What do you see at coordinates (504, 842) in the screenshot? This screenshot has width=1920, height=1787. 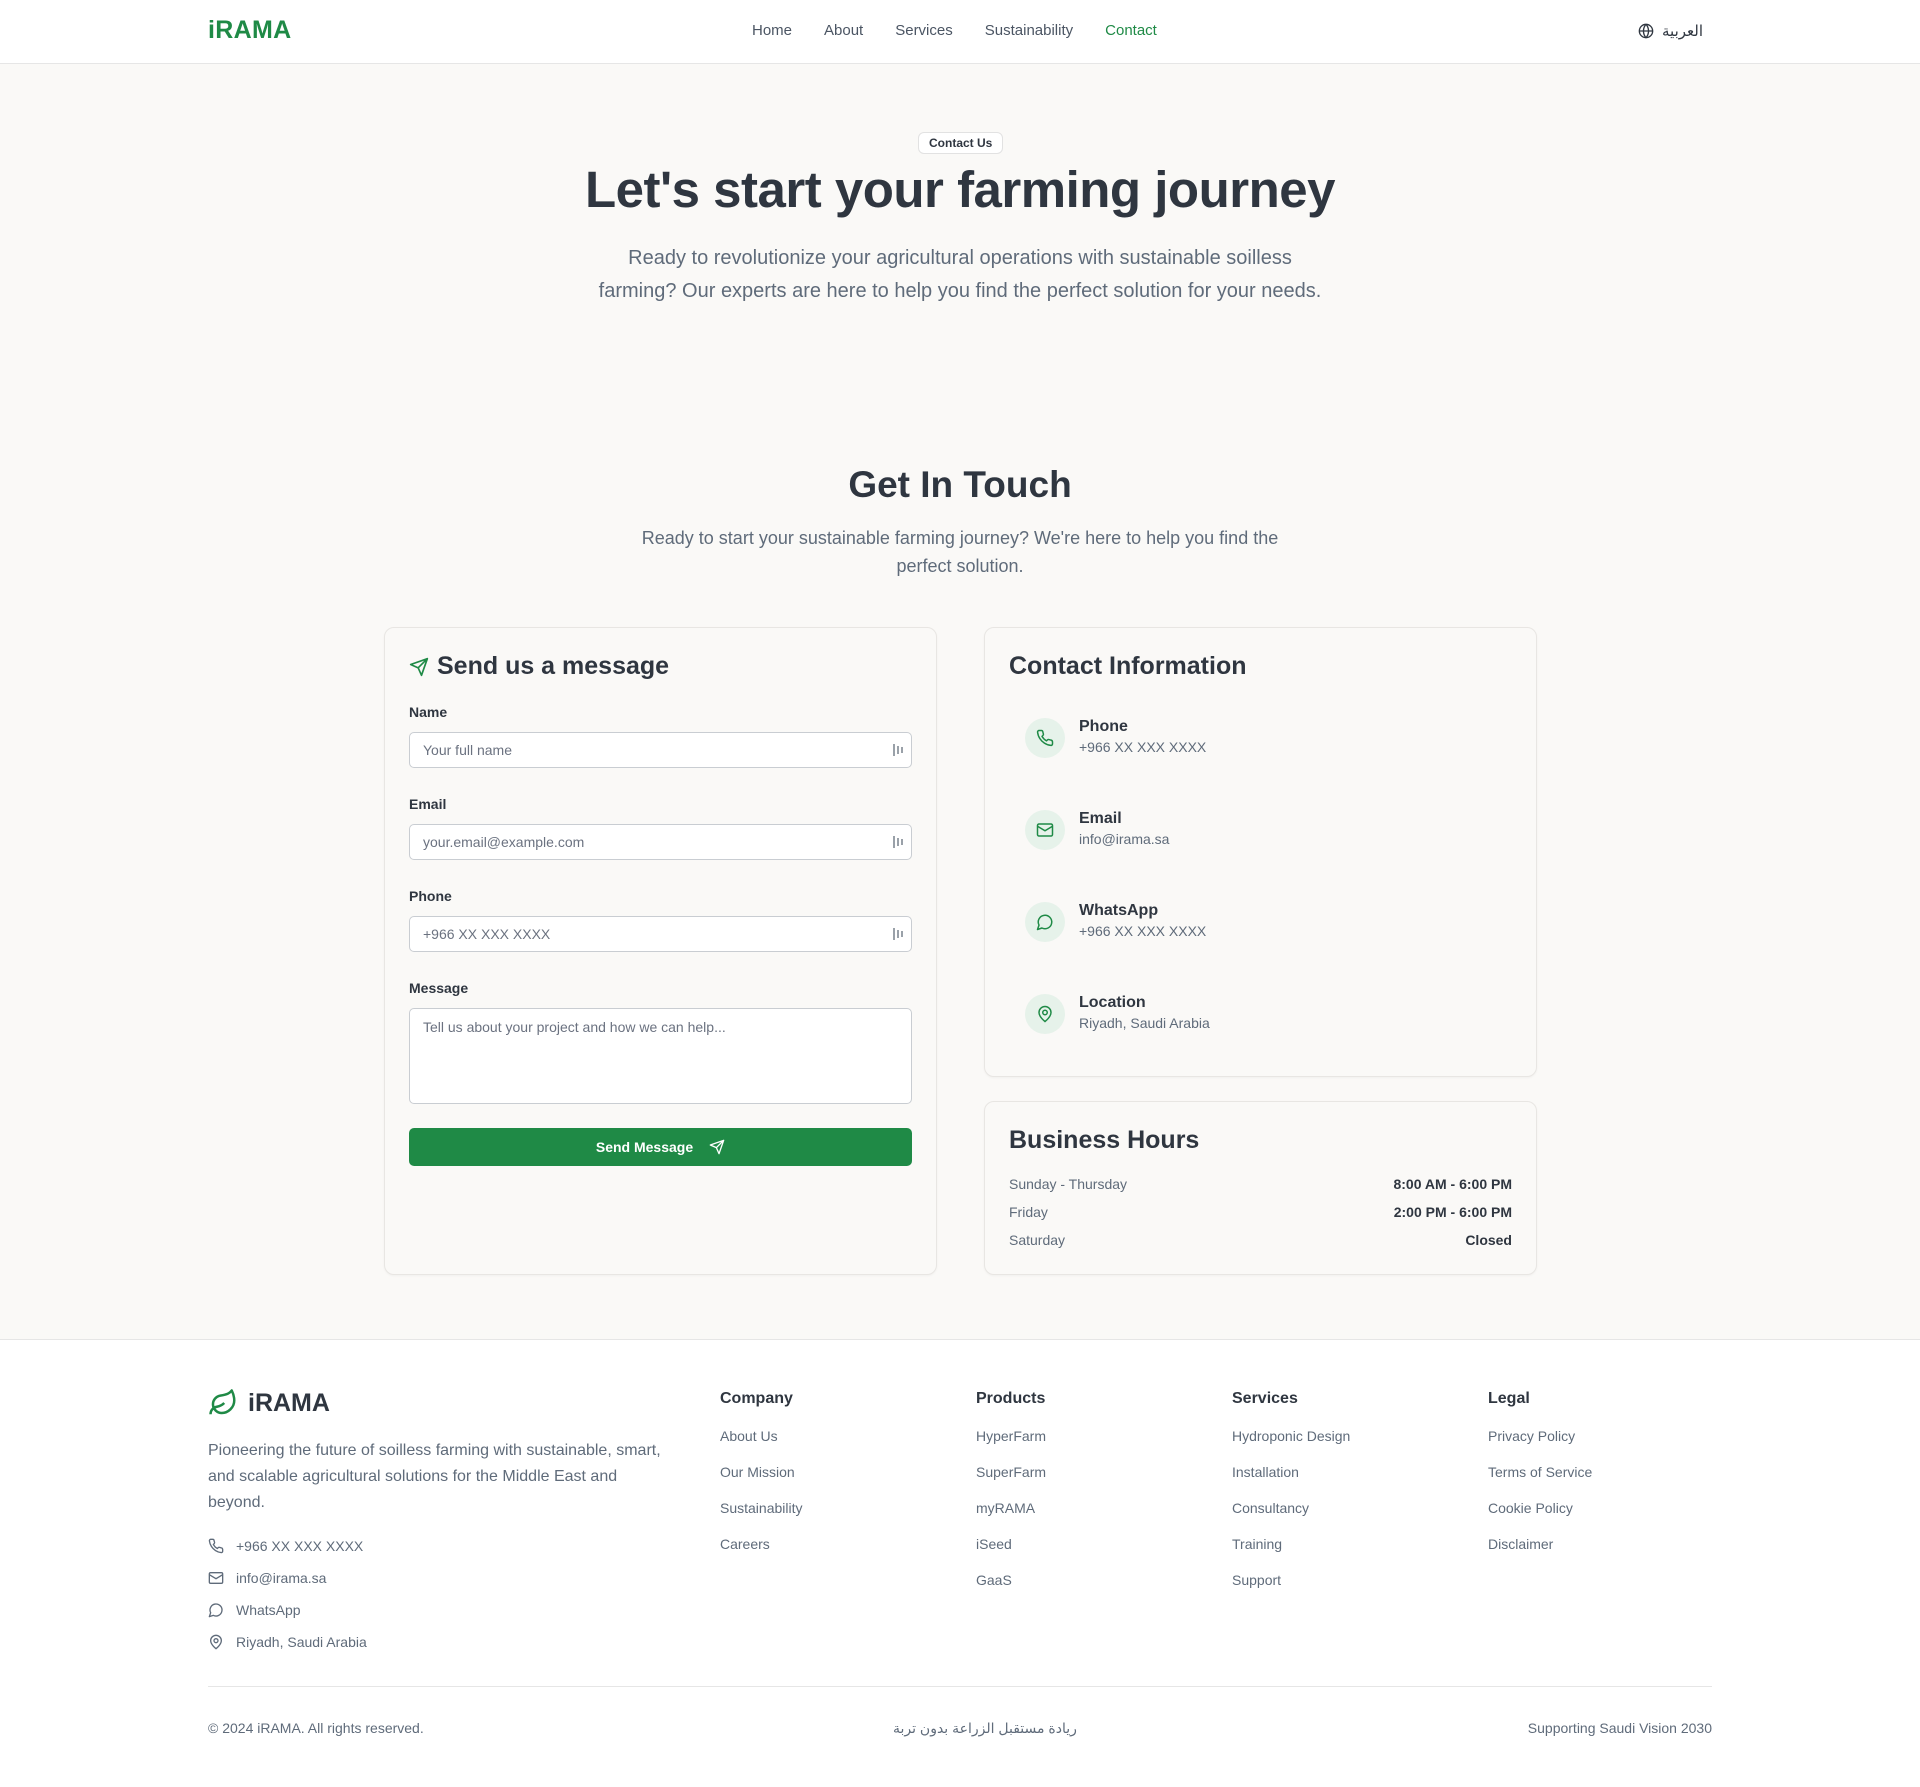 I see `email-placeholder: your.email@example.com` at bounding box center [504, 842].